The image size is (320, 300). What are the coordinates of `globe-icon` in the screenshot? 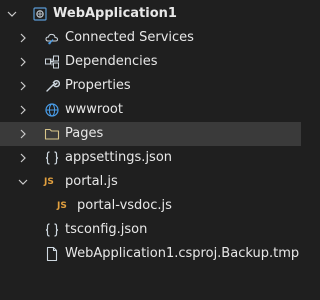 It's located at (52, 110).